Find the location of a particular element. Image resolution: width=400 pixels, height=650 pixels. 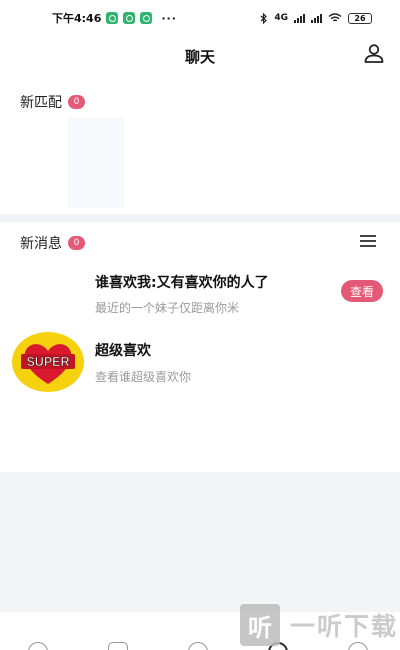

tab-home-icon is located at coordinates (38, 646).